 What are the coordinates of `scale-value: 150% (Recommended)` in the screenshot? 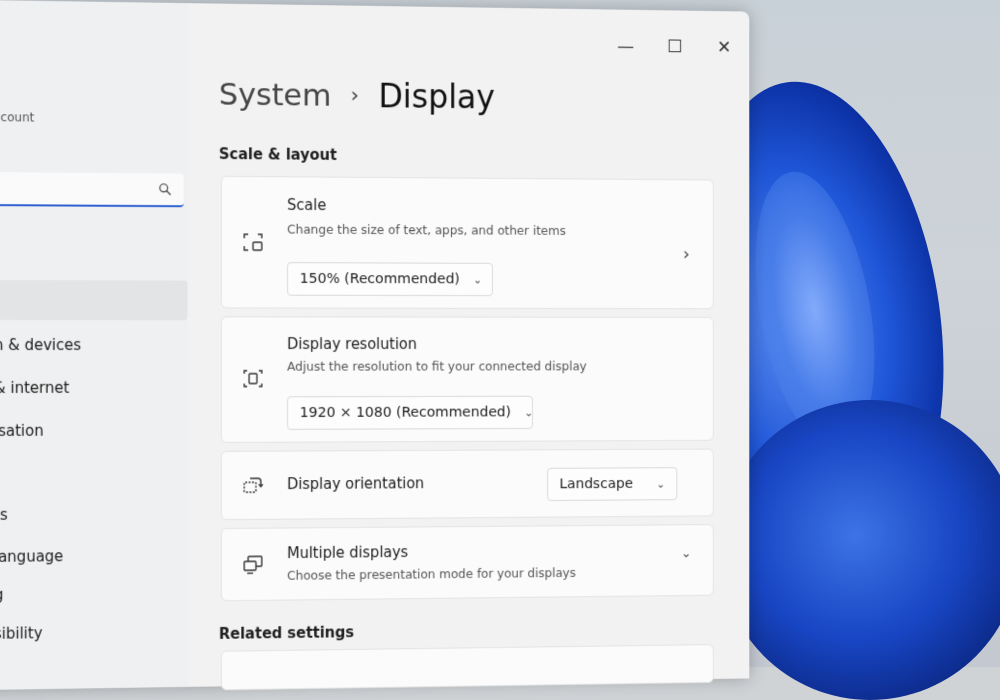 It's located at (380, 279).